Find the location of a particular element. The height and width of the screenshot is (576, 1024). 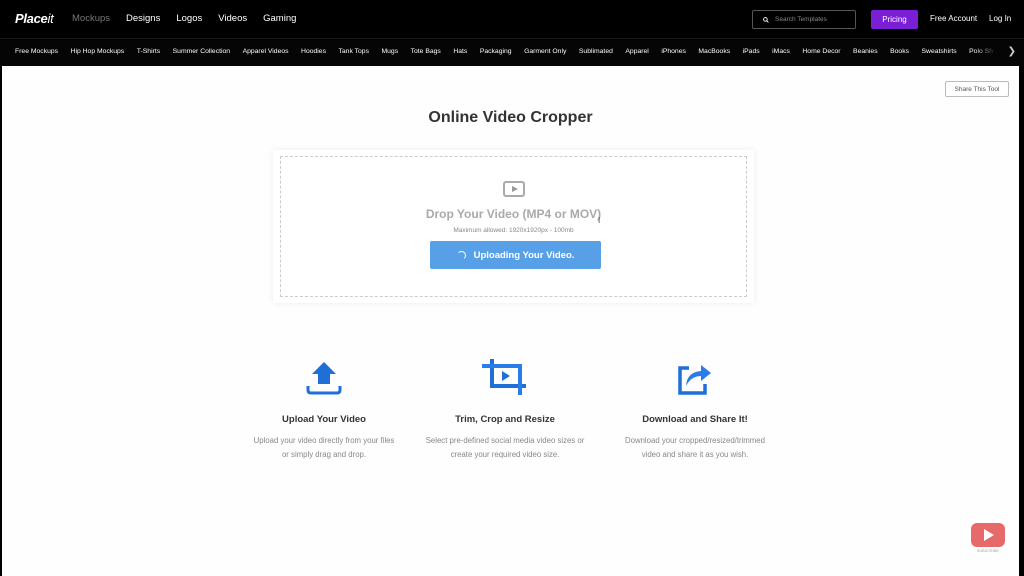

category-link: T-Shirts is located at coordinates (148, 51).